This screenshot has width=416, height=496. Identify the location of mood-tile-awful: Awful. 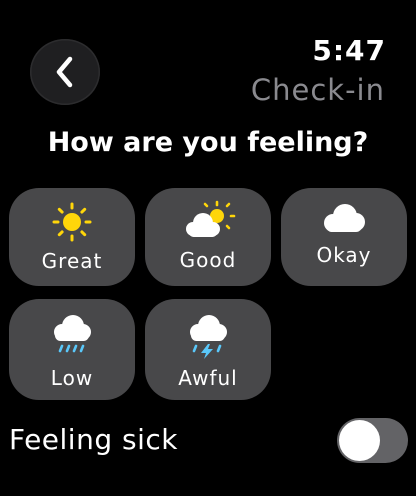
(208, 349).